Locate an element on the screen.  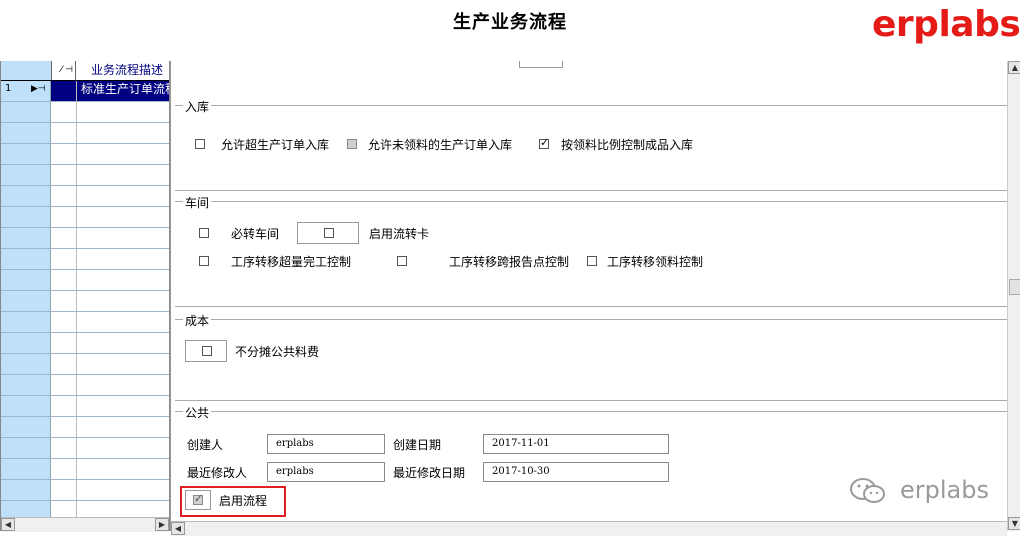
label-no-share-public: 不分摊公共料费 is located at coordinates (277, 352).